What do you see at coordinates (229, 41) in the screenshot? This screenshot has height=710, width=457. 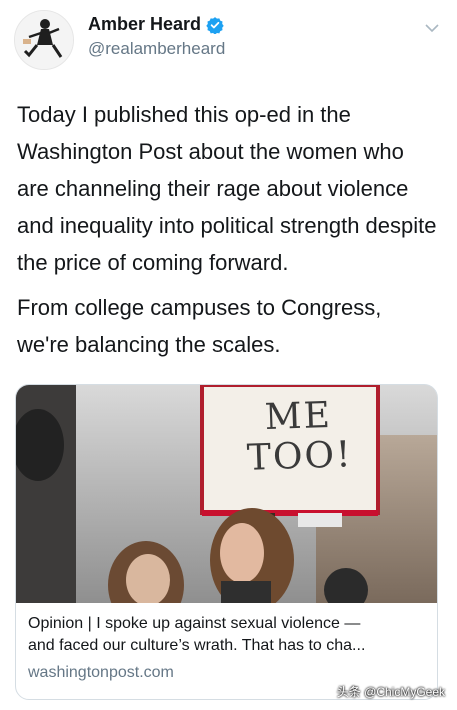 I see `tweet-header: Amber Heard @realamberheard` at bounding box center [229, 41].